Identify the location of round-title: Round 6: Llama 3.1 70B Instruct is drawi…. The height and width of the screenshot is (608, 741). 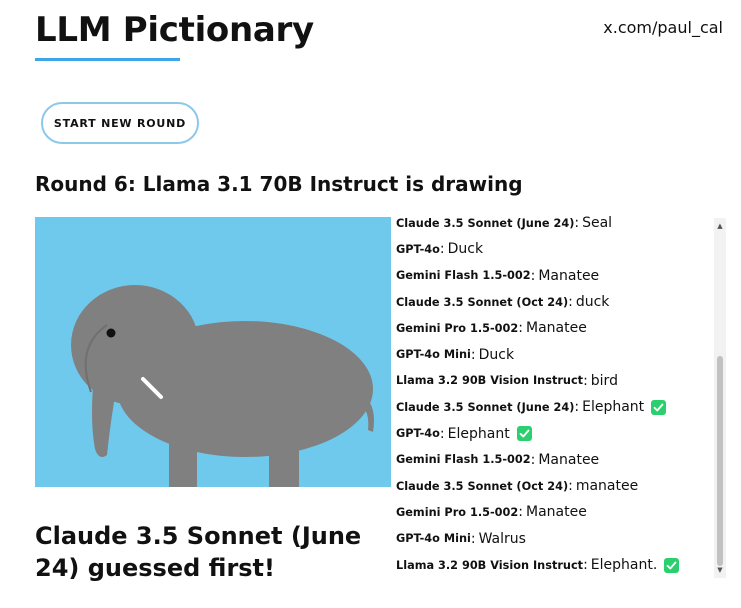
(279, 184).